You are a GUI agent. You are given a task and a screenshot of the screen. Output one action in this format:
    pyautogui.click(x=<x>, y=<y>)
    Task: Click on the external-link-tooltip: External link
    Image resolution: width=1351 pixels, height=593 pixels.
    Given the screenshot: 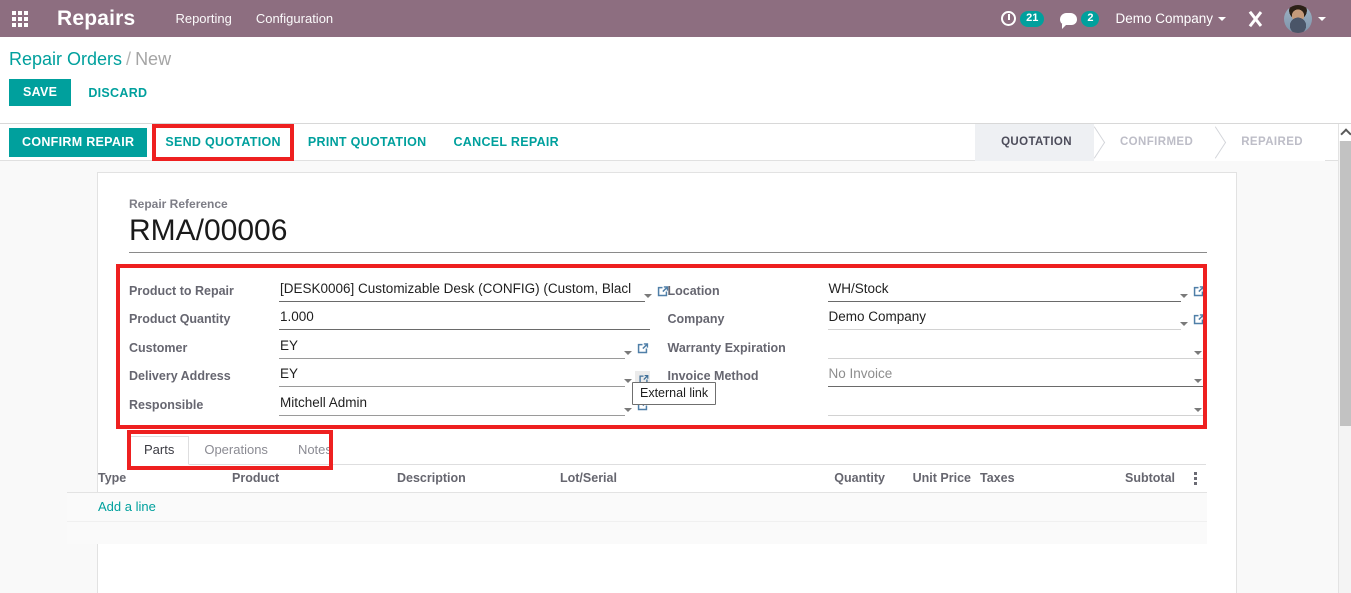 What is the action you would take?
    pyautogui.click(x=674, y=393)
    